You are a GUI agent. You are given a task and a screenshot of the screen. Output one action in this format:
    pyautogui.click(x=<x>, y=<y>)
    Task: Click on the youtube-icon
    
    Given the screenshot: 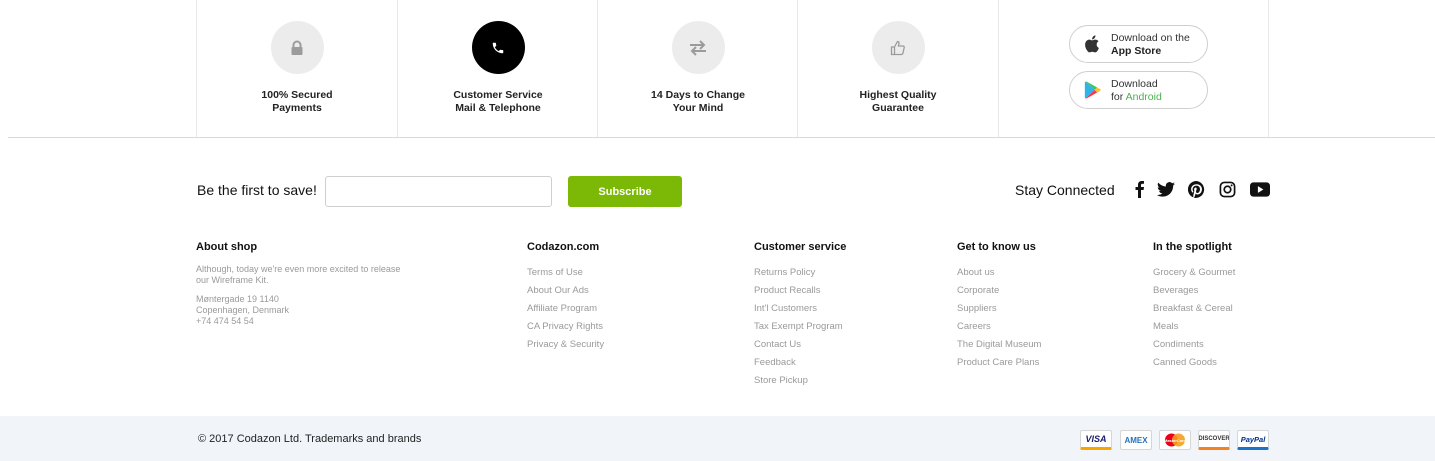 What is the action you would take?
    pyautogui.click(x=1260, y=189)
    